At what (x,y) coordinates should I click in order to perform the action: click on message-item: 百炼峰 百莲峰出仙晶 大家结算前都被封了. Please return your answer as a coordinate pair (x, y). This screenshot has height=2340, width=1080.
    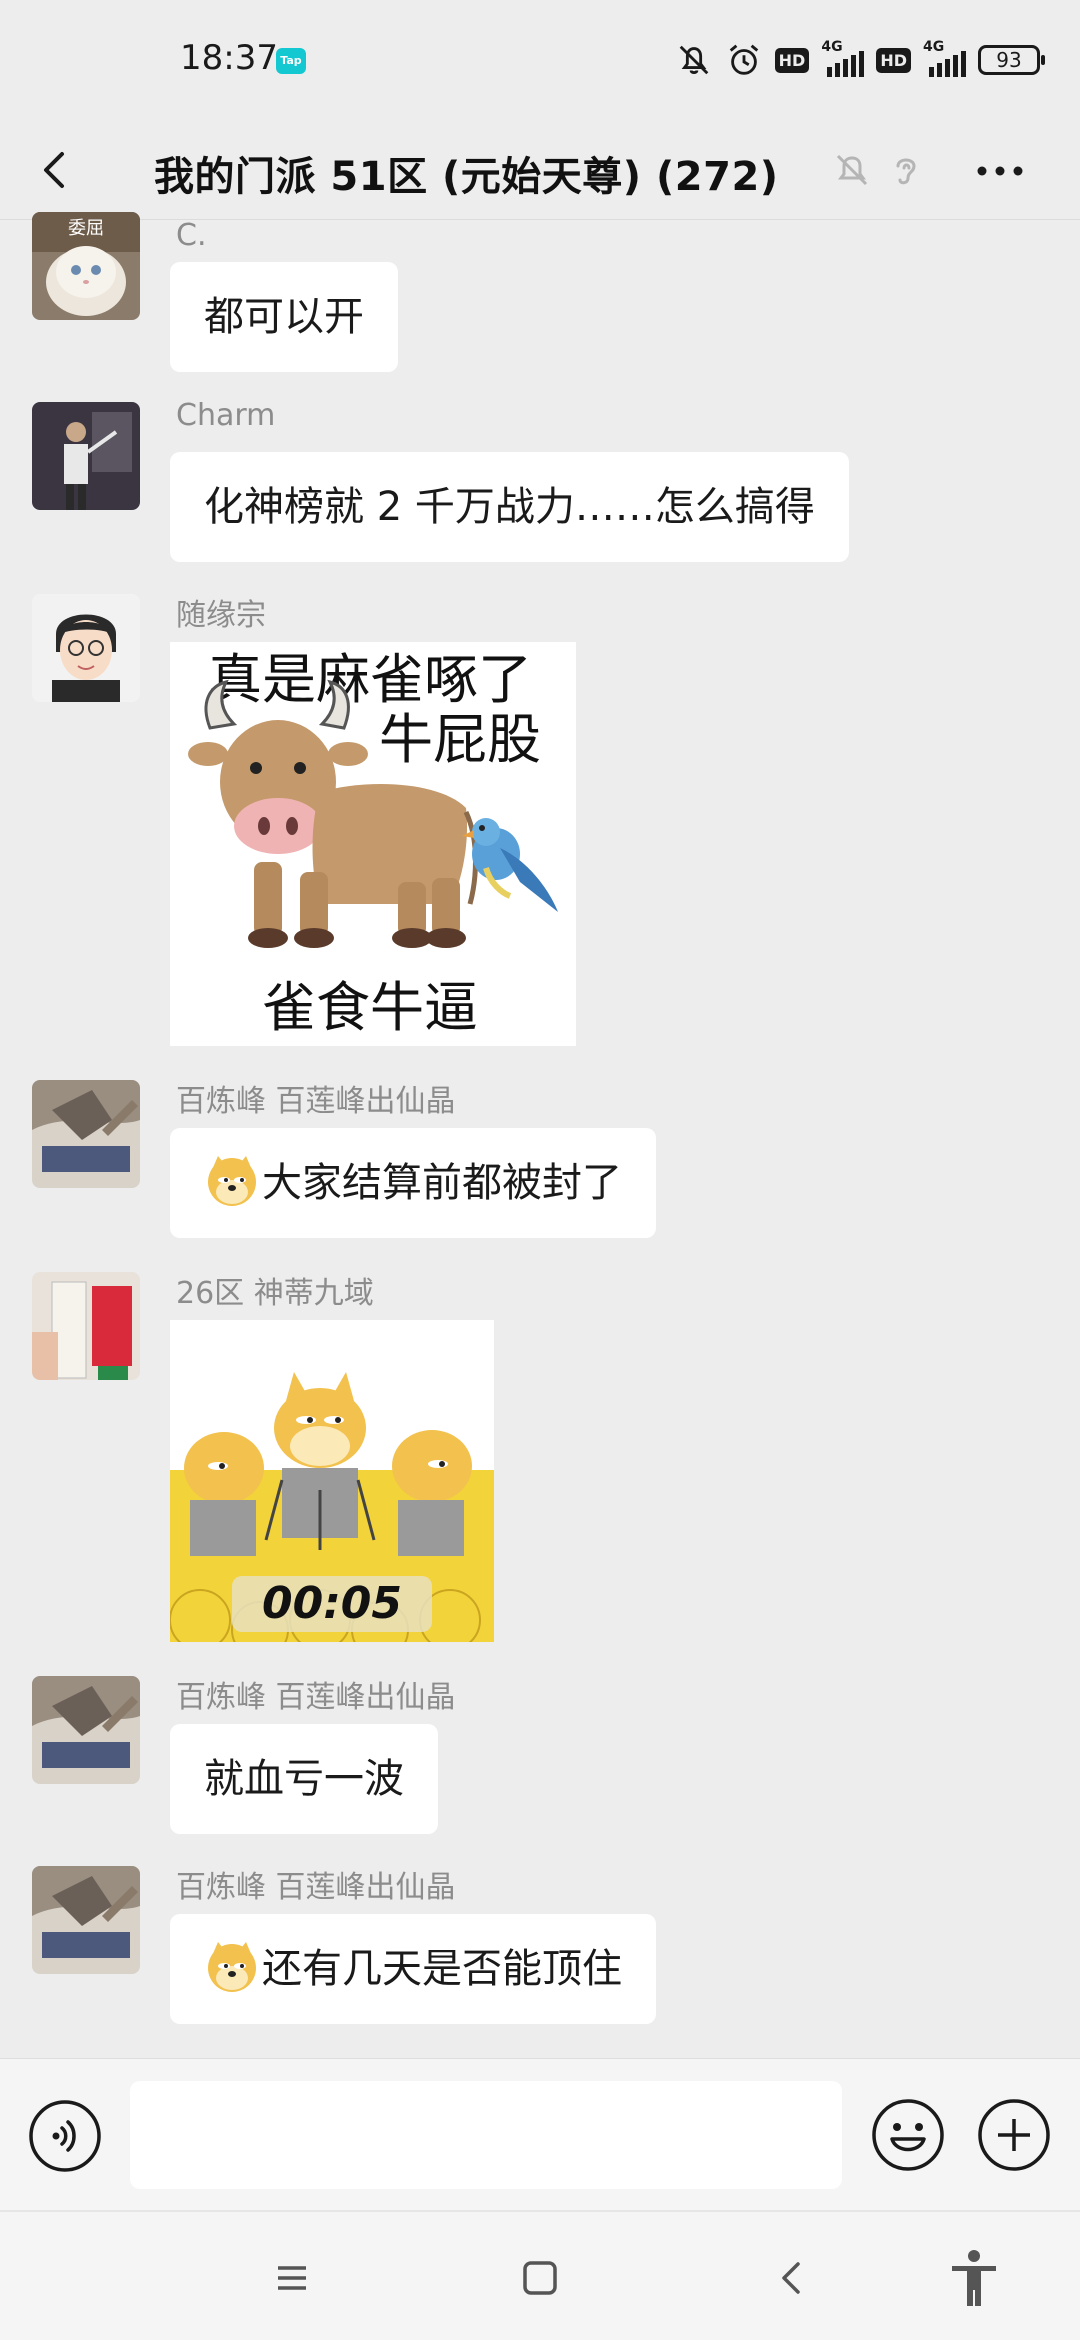
    Looking at the image, I should click on (532, 1165).